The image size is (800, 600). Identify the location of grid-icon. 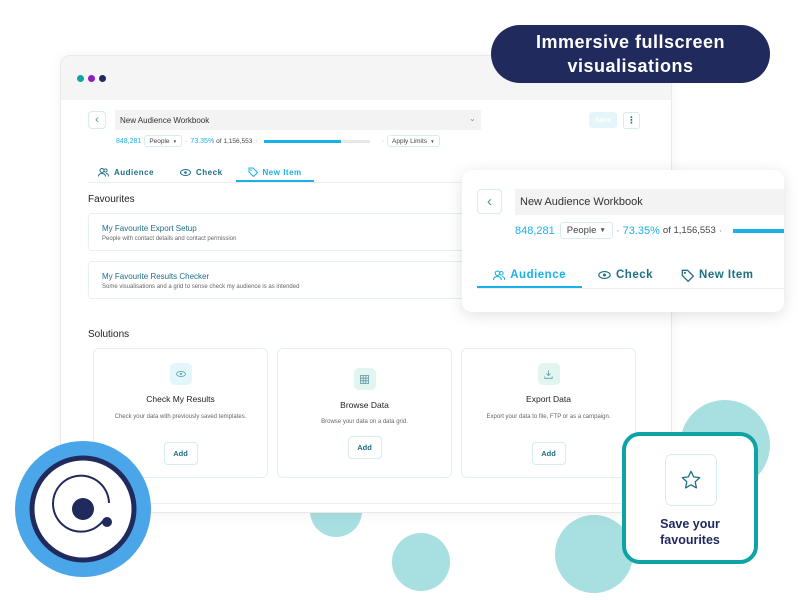
(364, 379).